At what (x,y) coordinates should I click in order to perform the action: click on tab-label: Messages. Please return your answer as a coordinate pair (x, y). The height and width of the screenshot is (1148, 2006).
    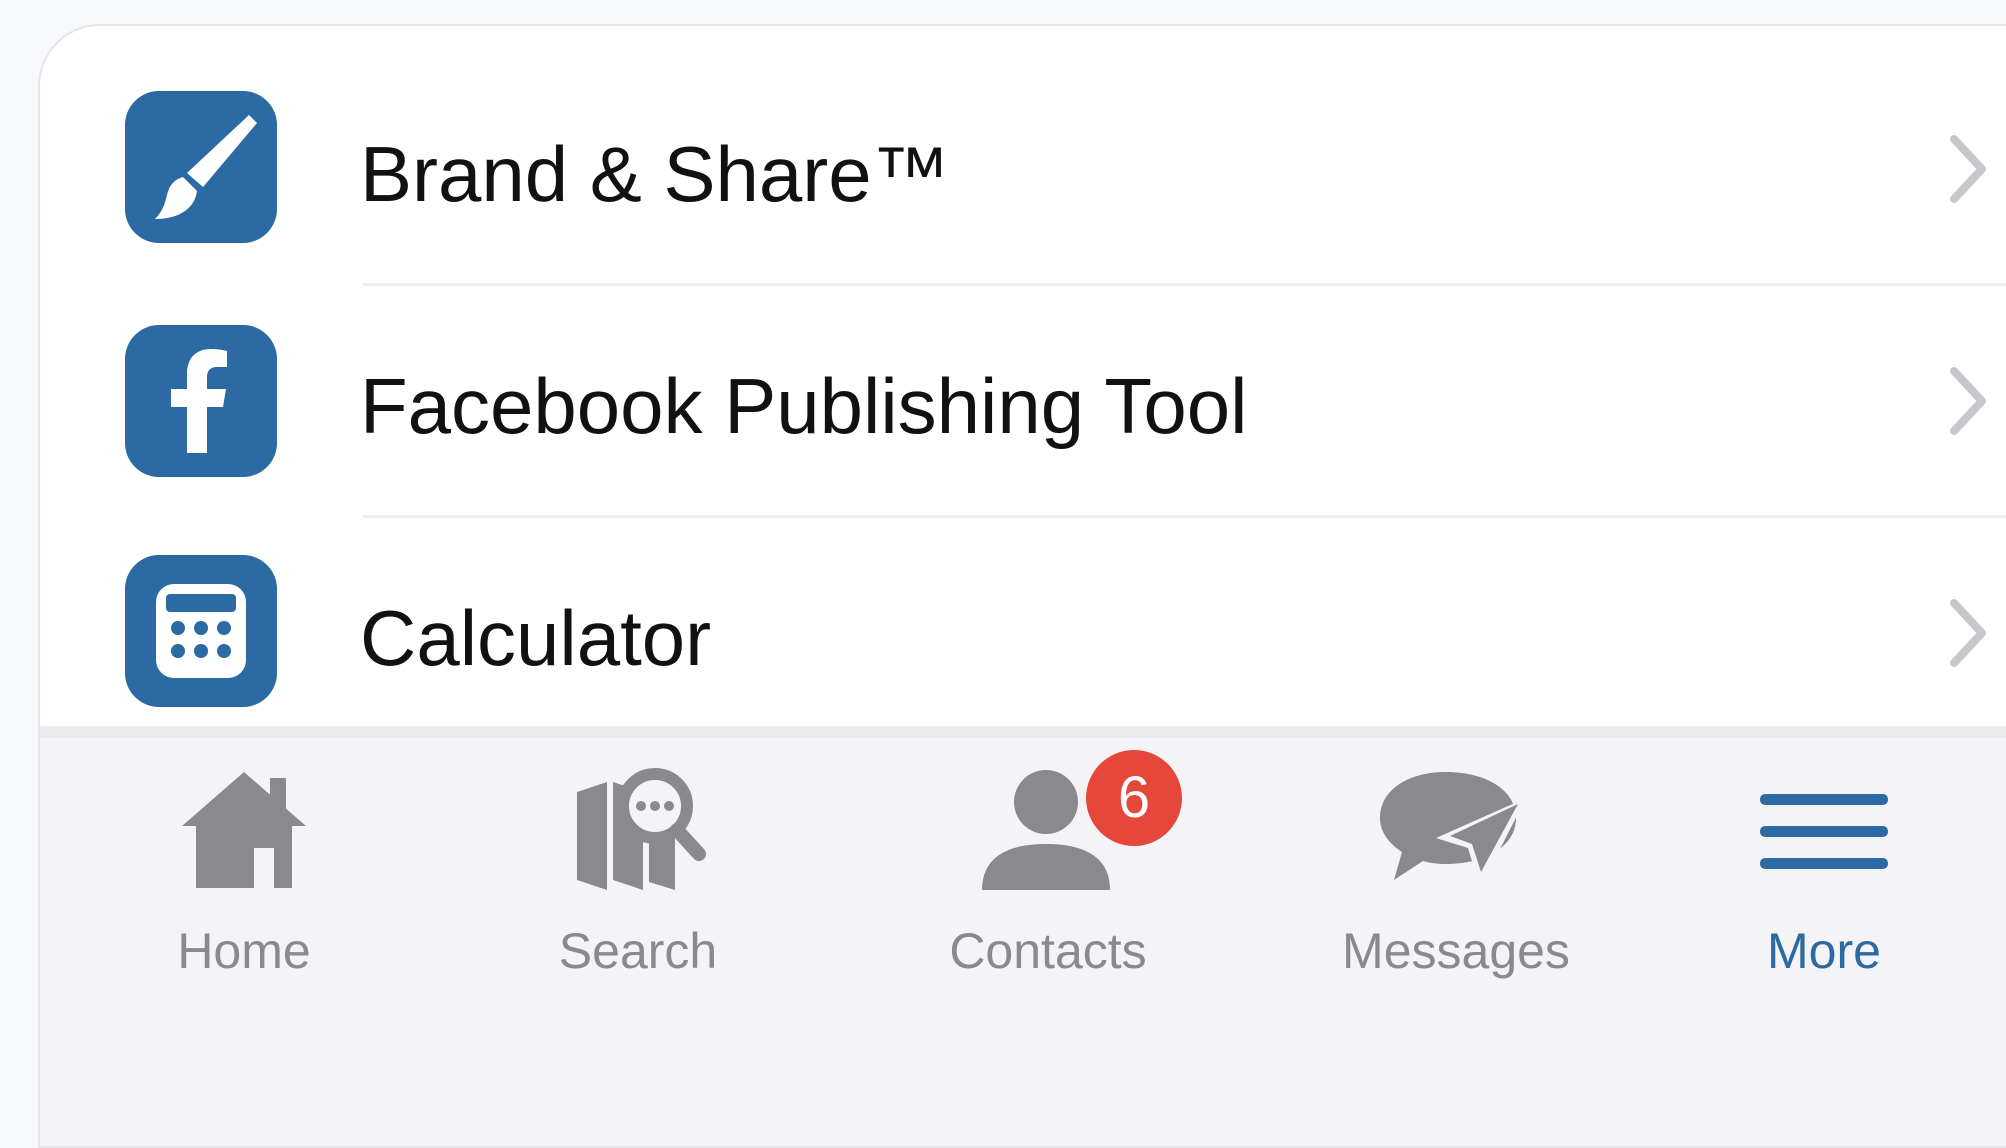
    Looking at the image, I should click on (1456, 951).